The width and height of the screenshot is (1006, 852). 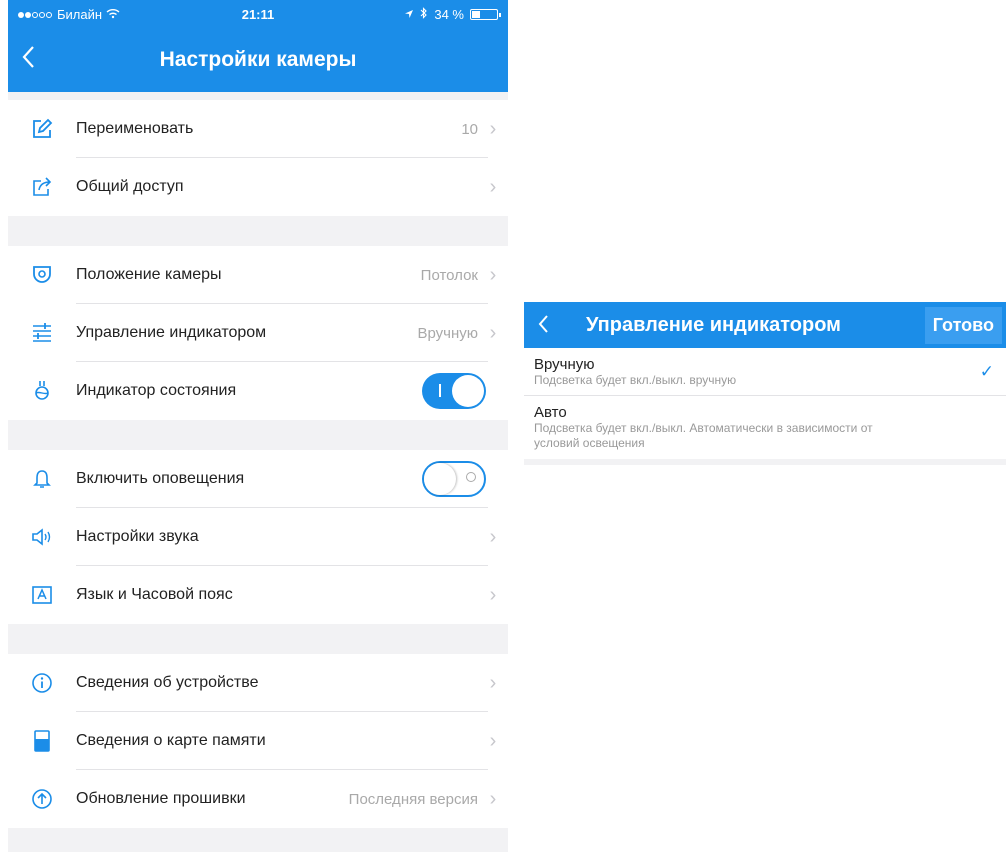 What do you see at coordinates (258, 391) in the screenshot?
I see `settings-row: Индикатор состояния` at bounding box center [258, 391].